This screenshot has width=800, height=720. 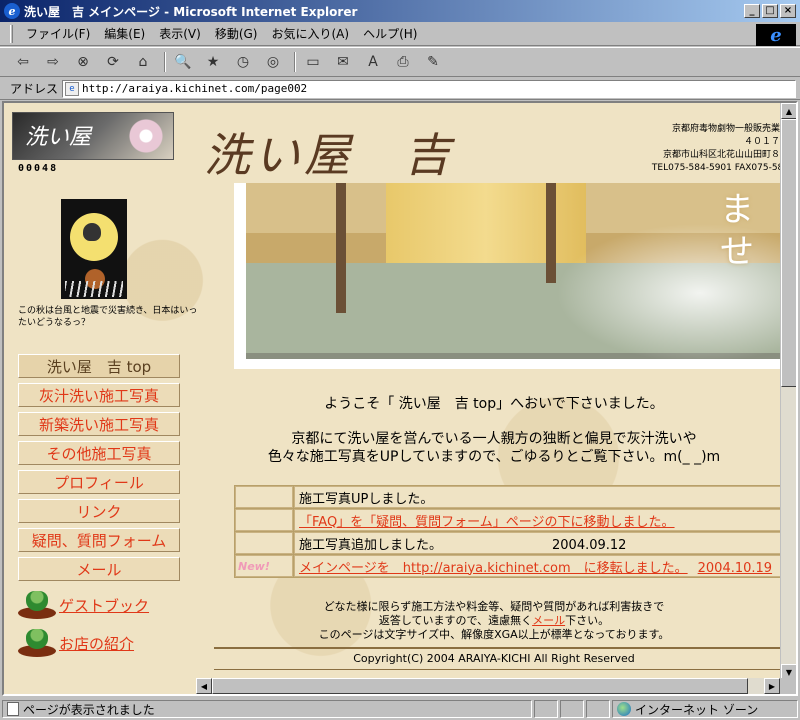 What do you see at coordinates (770, 142) in the screenshot?
I see `registration-number: ４０１７６号` at bounding box center [770, 142].